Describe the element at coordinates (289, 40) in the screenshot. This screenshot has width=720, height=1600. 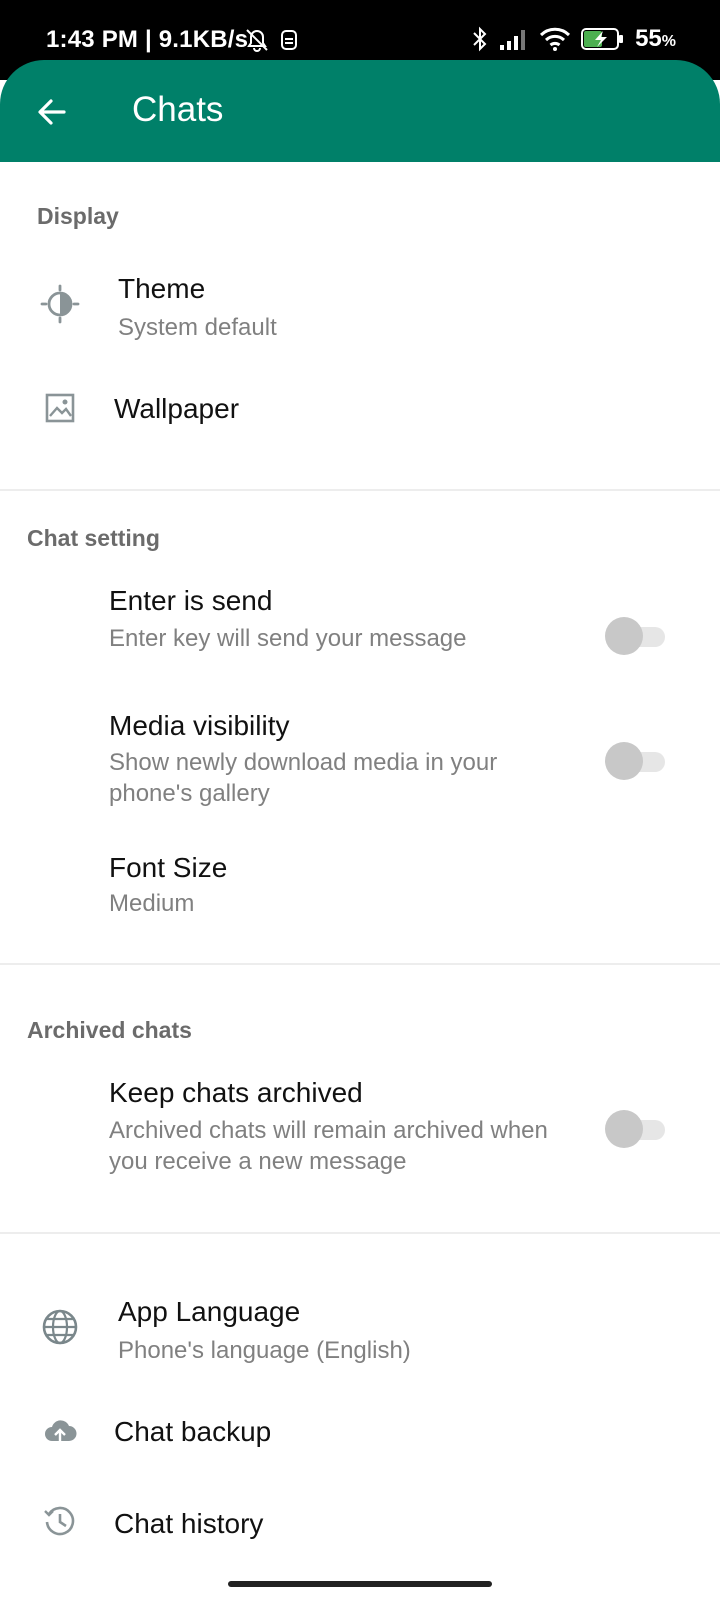
I see `sim-icon` at that location.